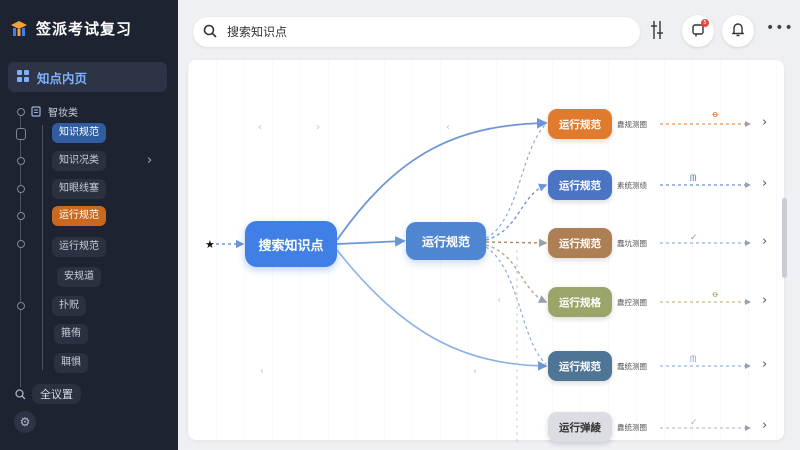  Describe the element at coordinates (784, 238) in the screenshot. I see `canvas-scrollbar` at that location.